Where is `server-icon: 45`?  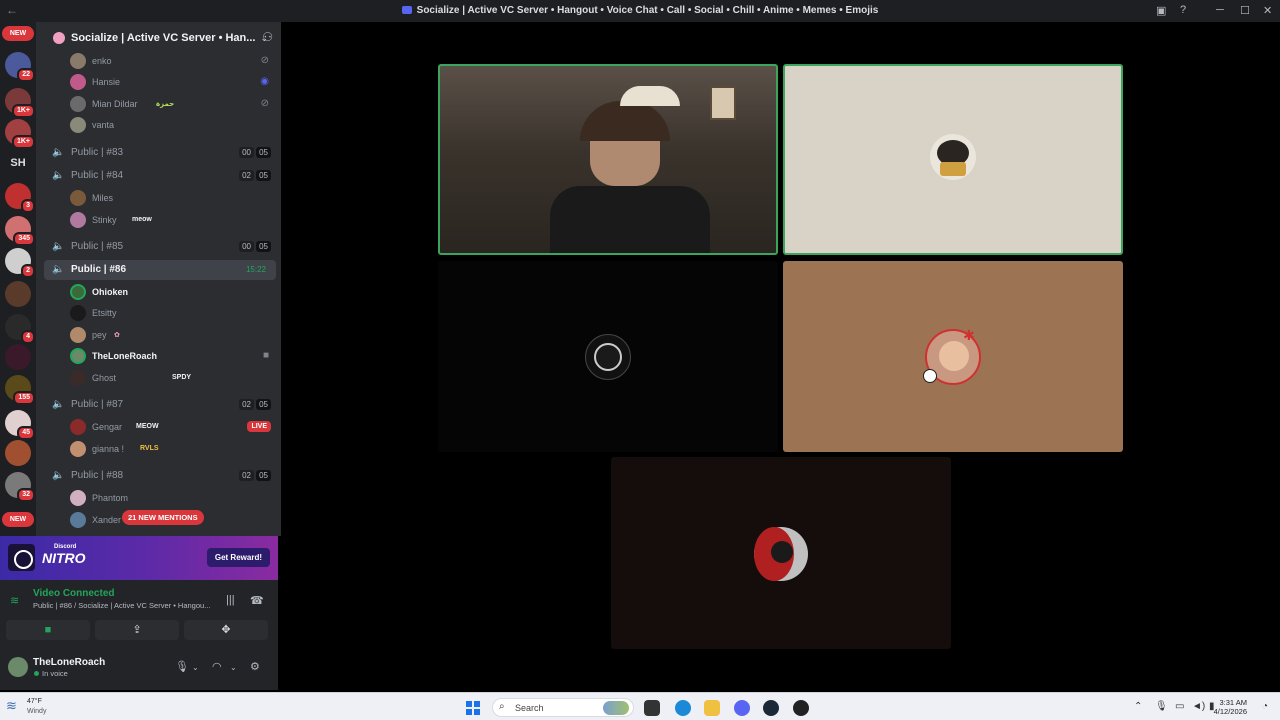 server-icon: 45 is located at coordinates (20, 425).